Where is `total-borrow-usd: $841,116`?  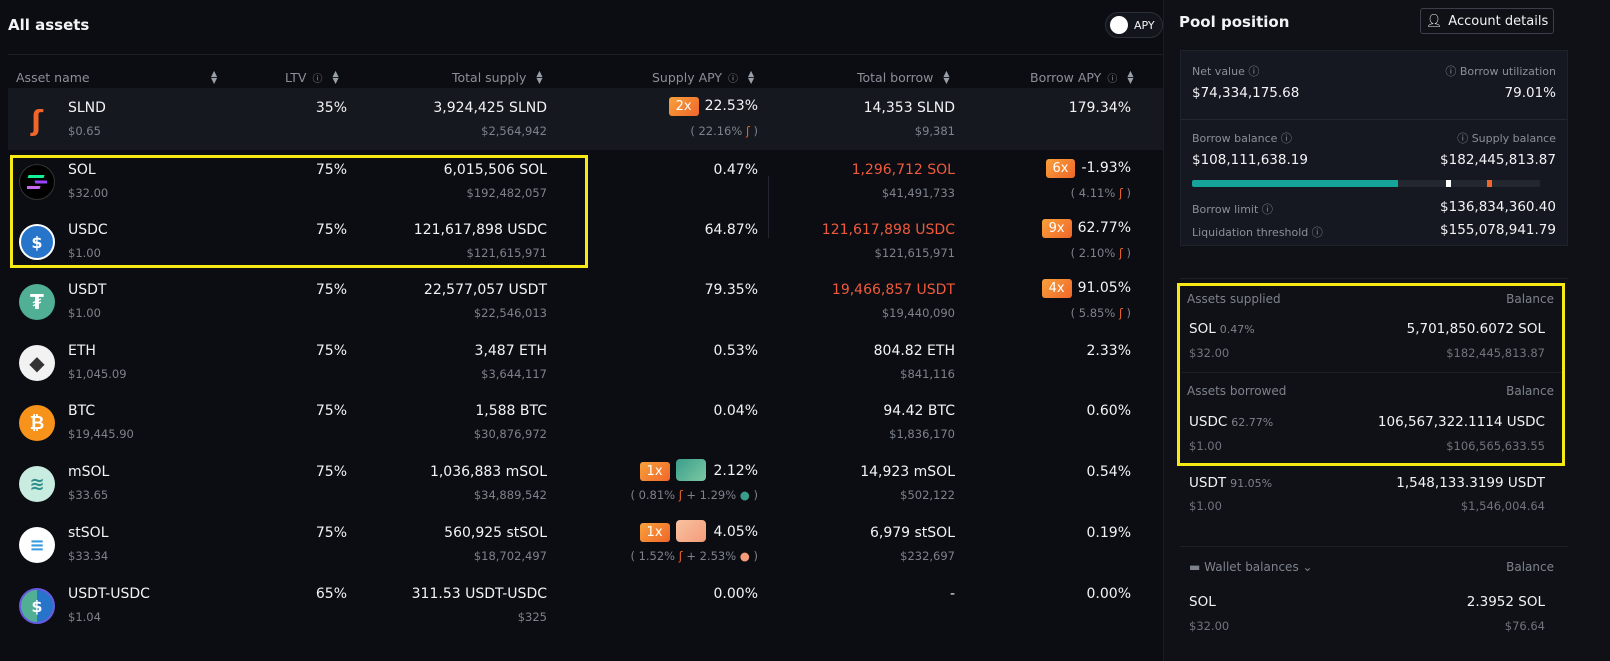 total-borrow-usd: $841,116 is located at coordinates (927, 374).